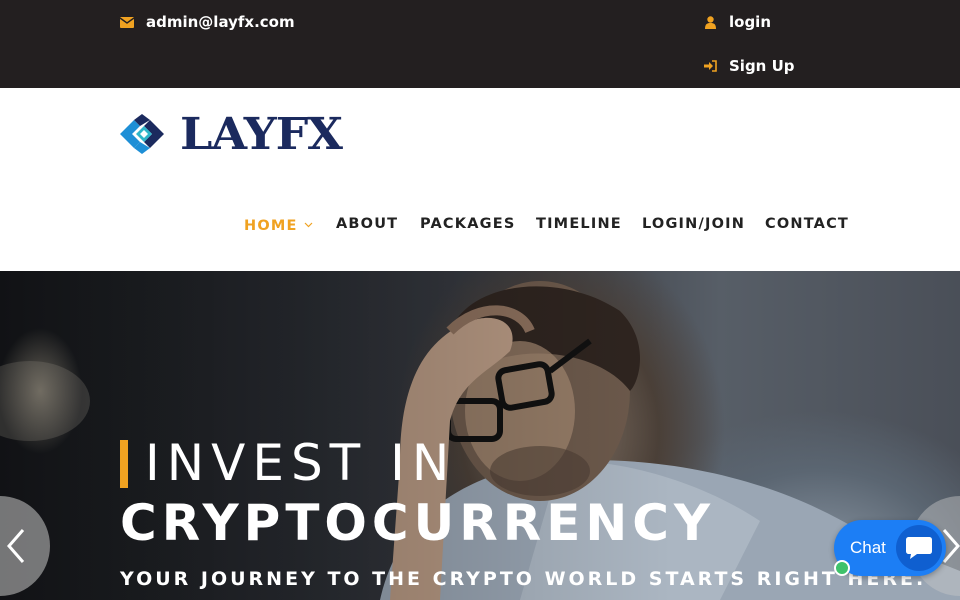 This screenshot has width=960, height=600. What do you see at coordinates (220, 22) in the screenshot?
I see `contact-email-text: admin@layfx.com` at bounding box center [220, 22].